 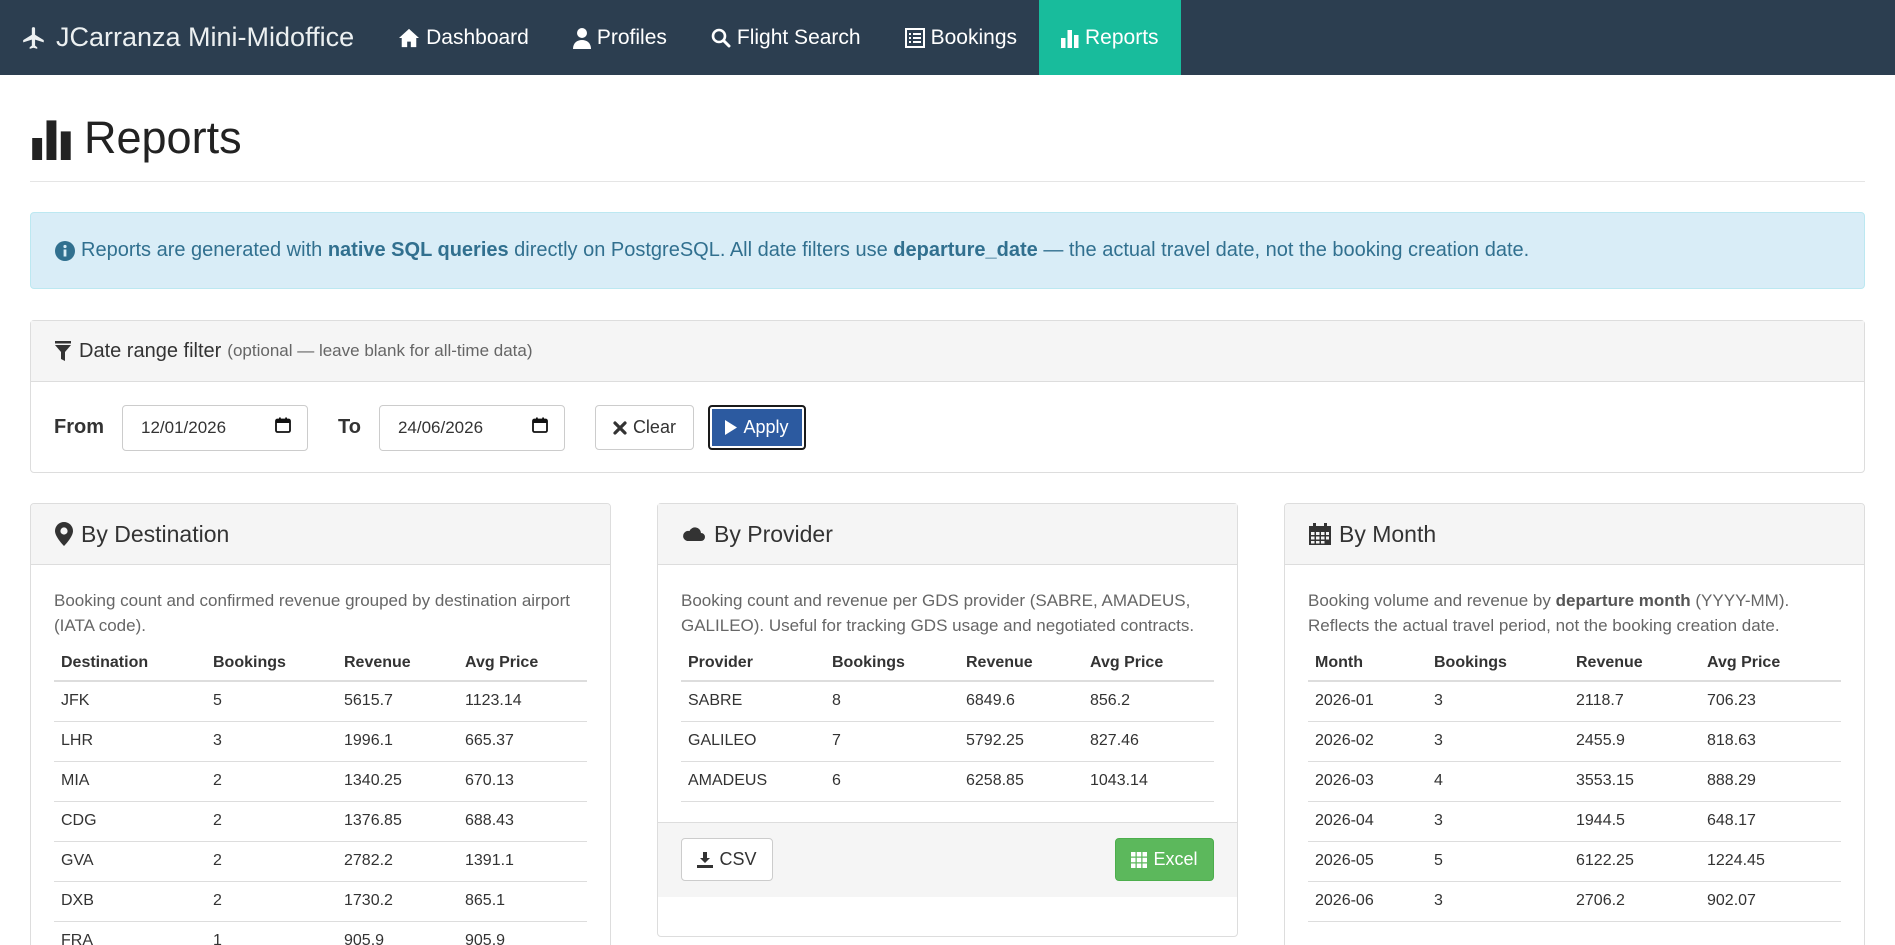 I want to click on table-row: GALILEO 7 5792.25 827.46, so click(x=947, y=741).